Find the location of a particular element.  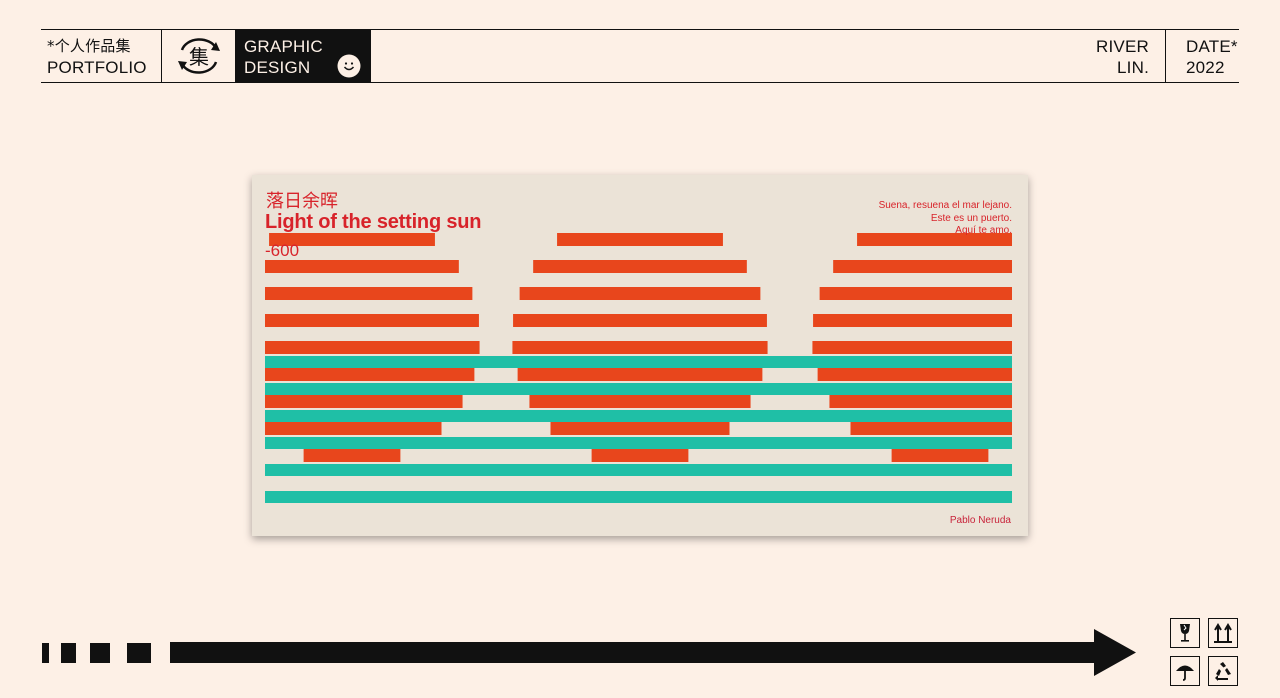

quote-line: Este es un puerto. is located at coordinates (971, 218).